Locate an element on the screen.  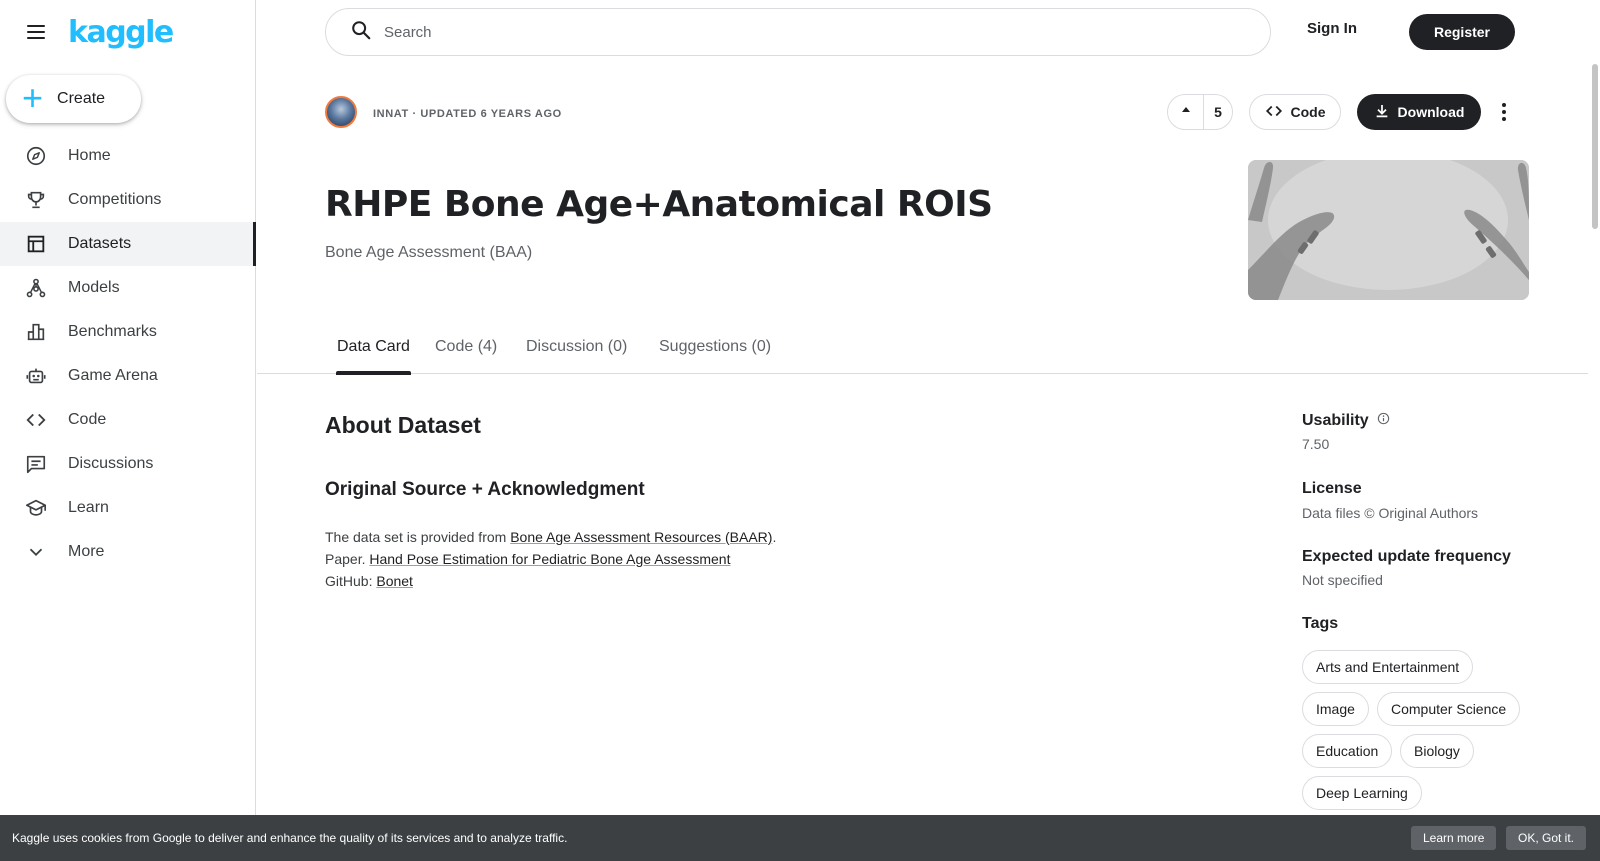
more-options-icon is located at coordinates (1504, 112).